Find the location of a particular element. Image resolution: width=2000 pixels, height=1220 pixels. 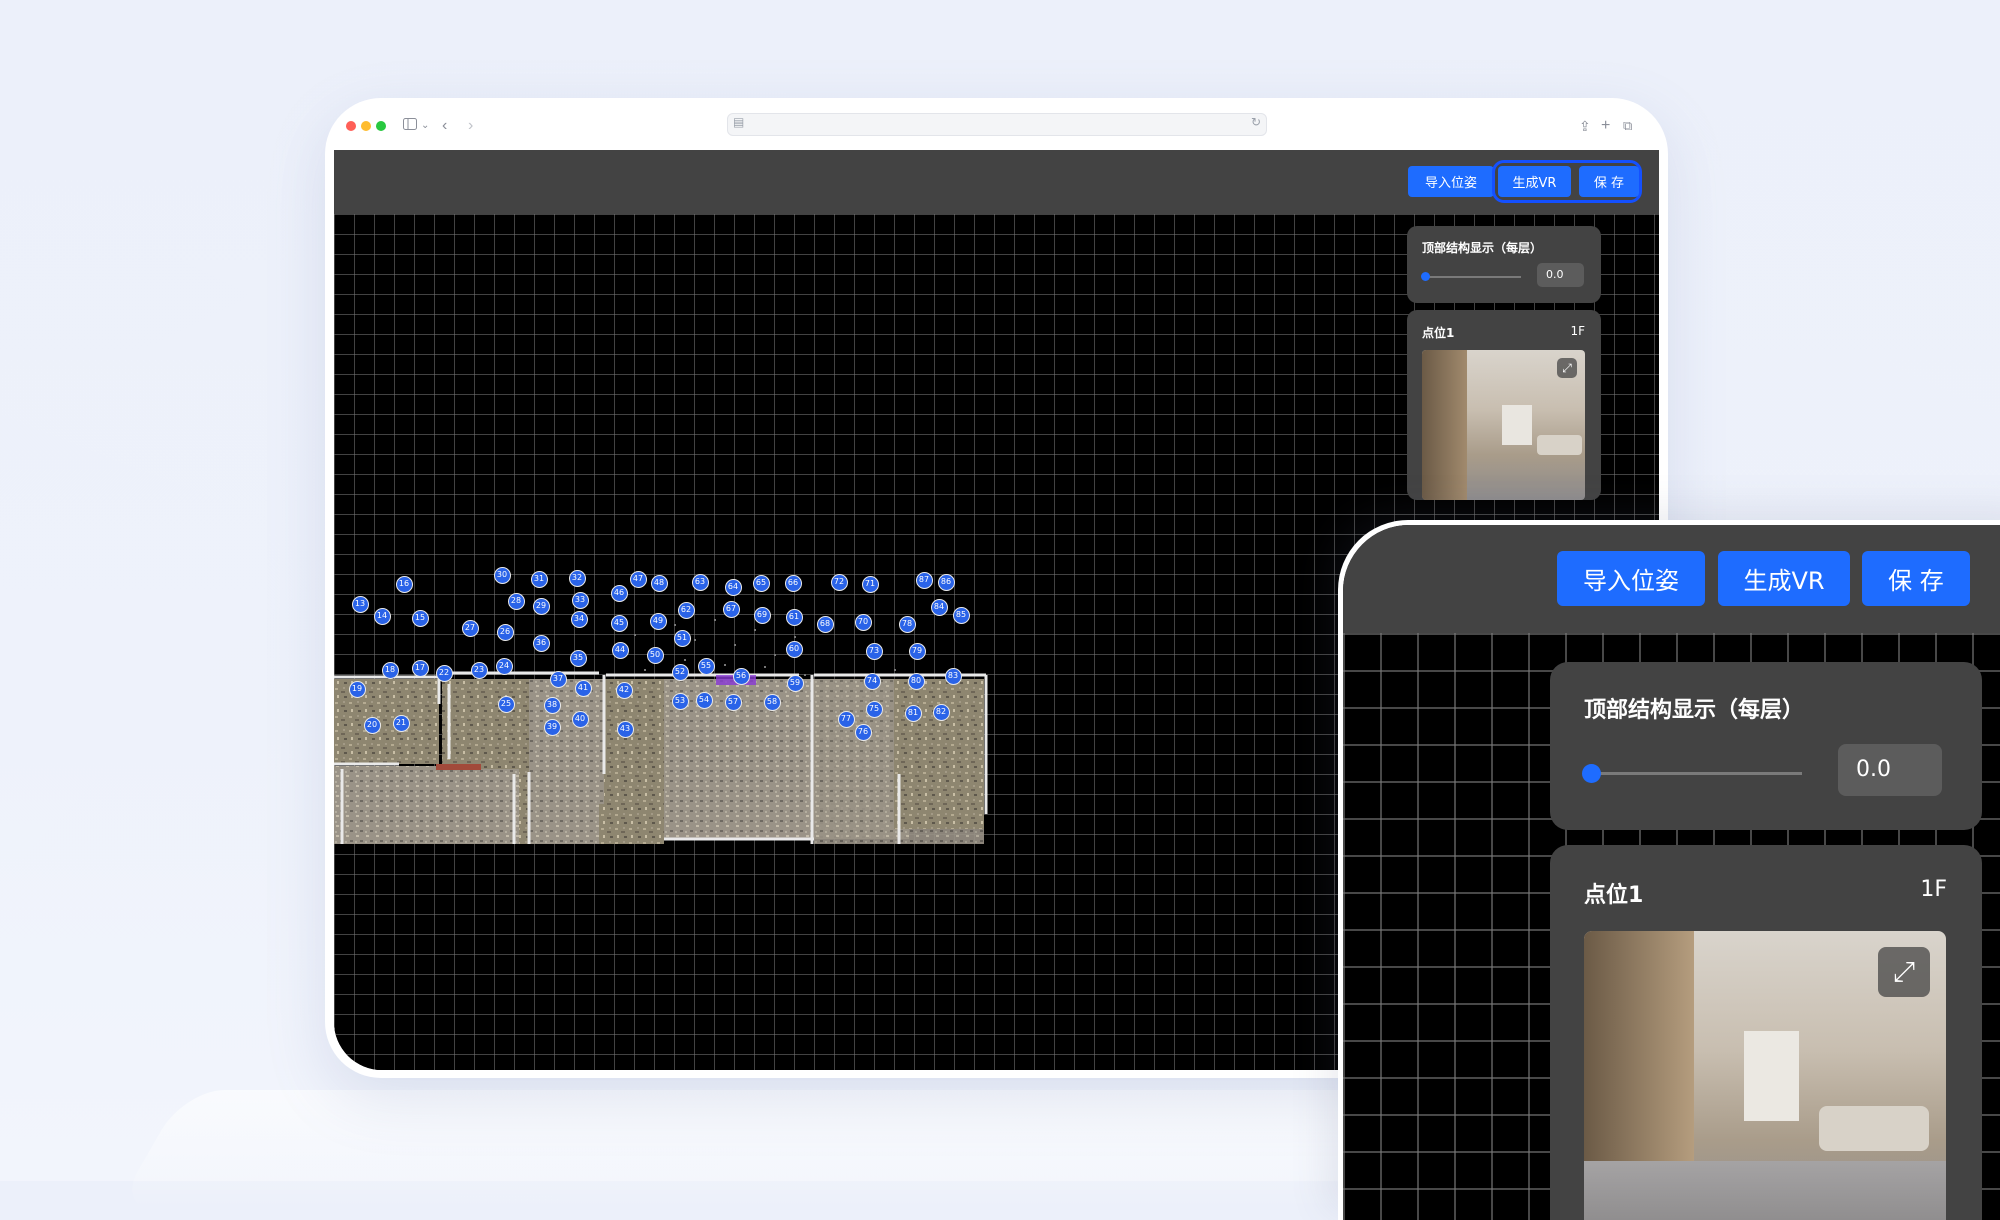

marker-44: 44 is located at coordinates (620, 650).